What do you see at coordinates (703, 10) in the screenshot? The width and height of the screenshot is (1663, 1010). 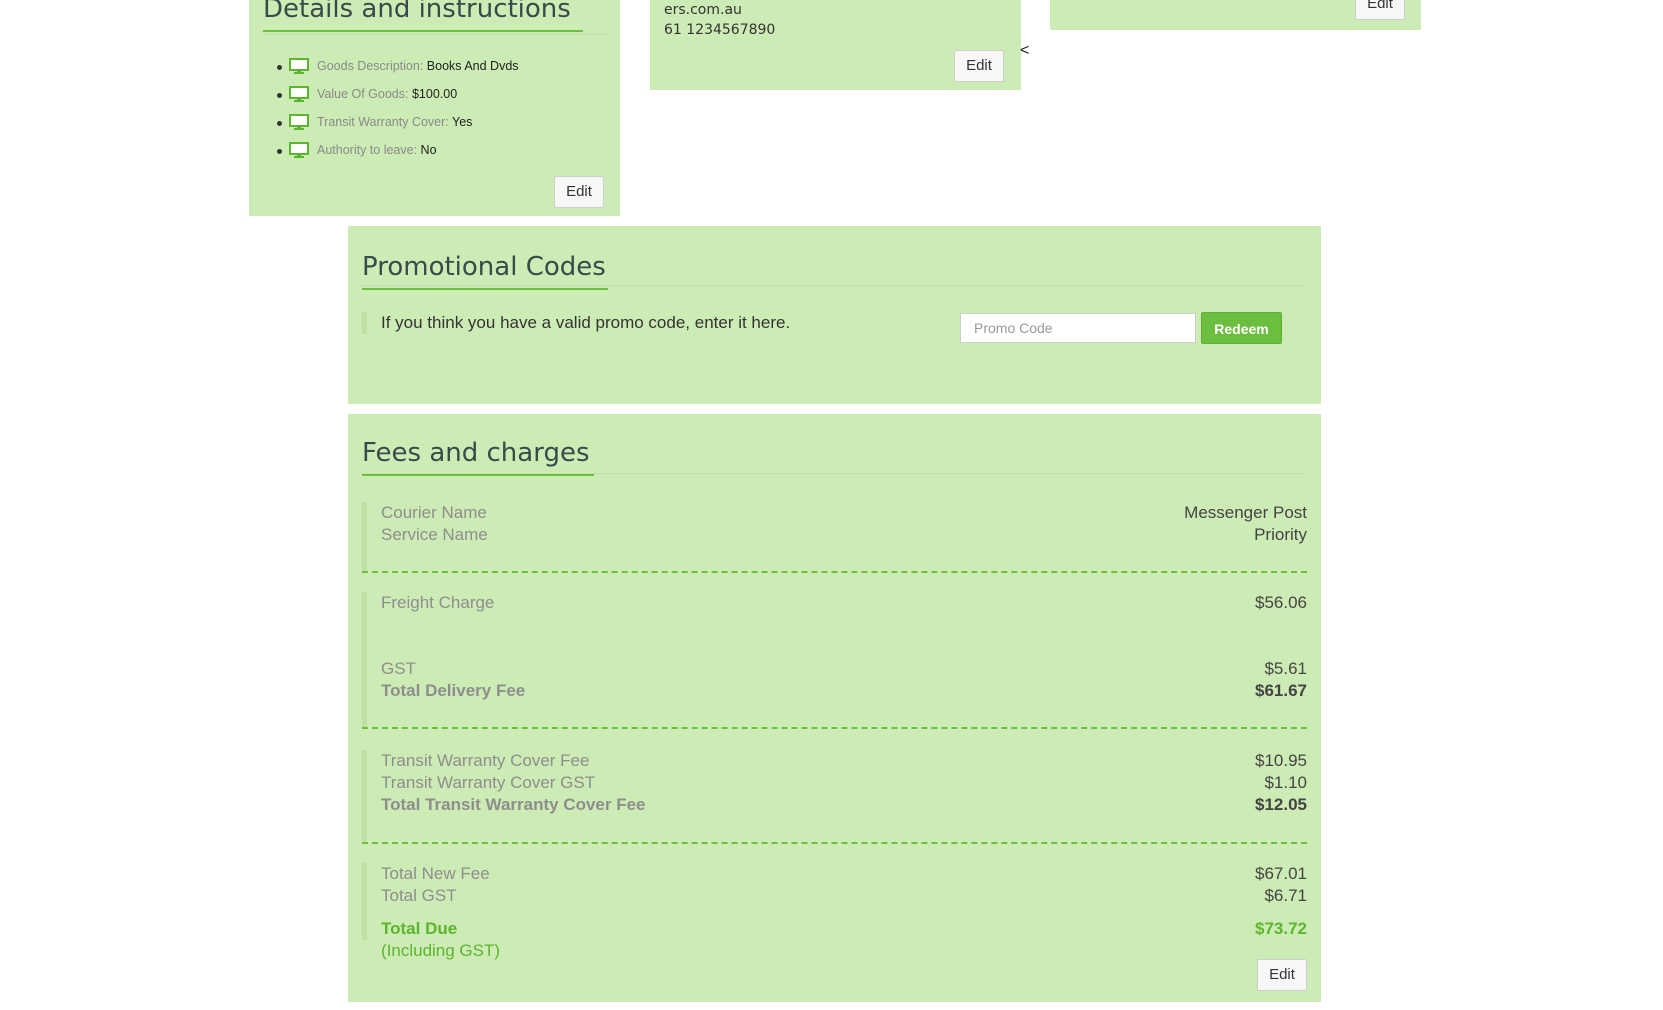 I see `email-text: ers.com.au` at bounding box center [703, 10].